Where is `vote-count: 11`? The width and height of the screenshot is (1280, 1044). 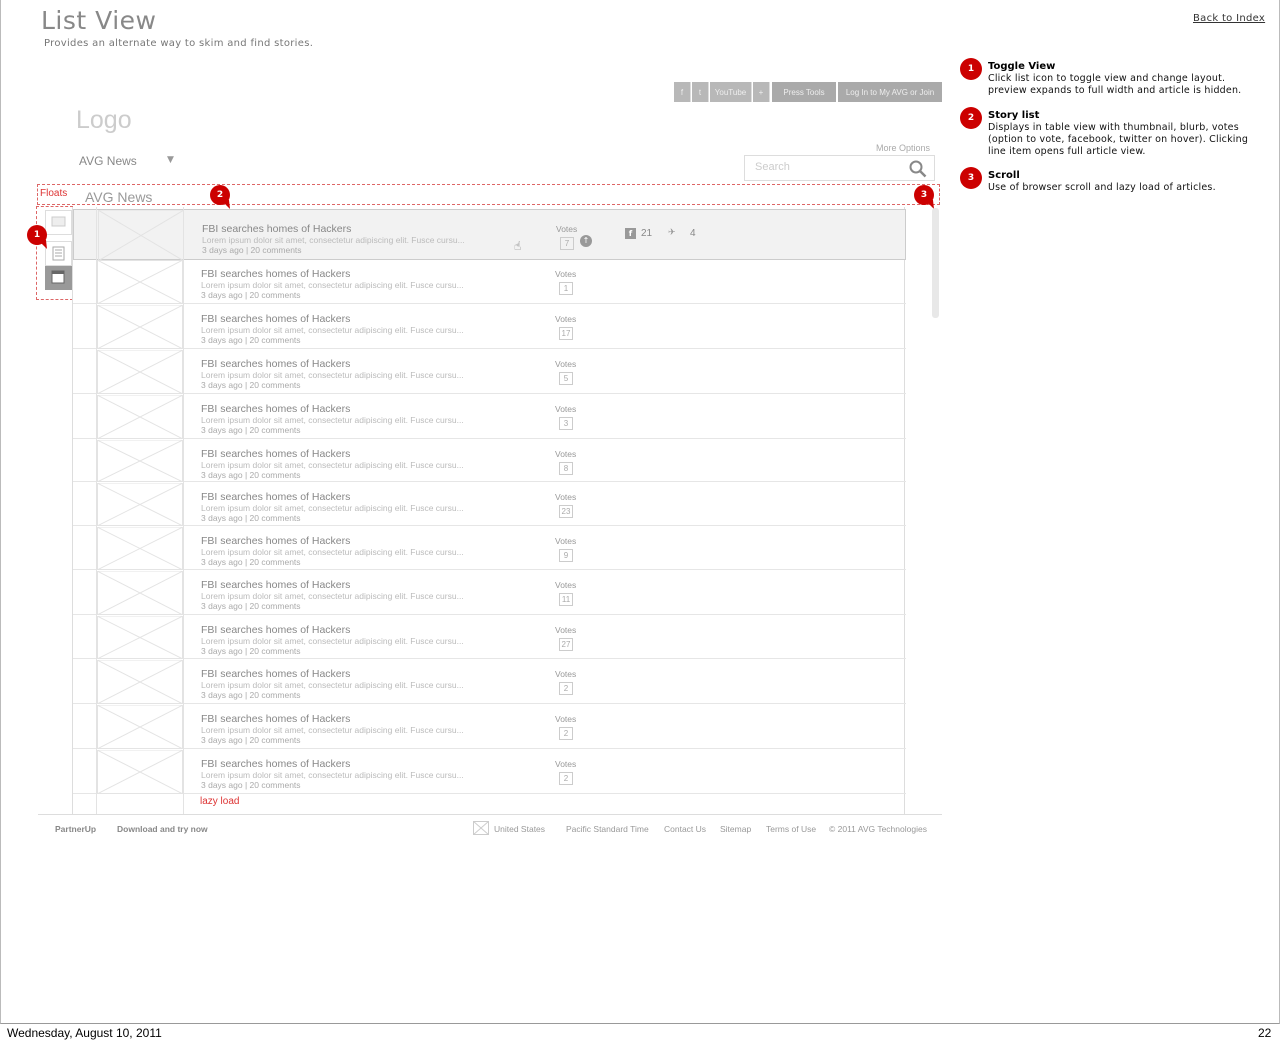 vote-count: 11 is located at coordinates (566, 599).